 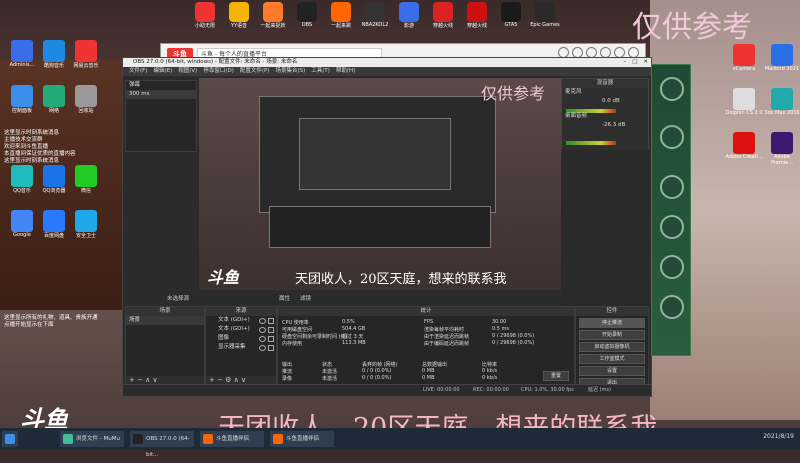 I want to click on controls-buttons: 停止推流 开始录制 启动虚拟摄像机 工作室模式 设置 退出, so click(x=612, y=353).